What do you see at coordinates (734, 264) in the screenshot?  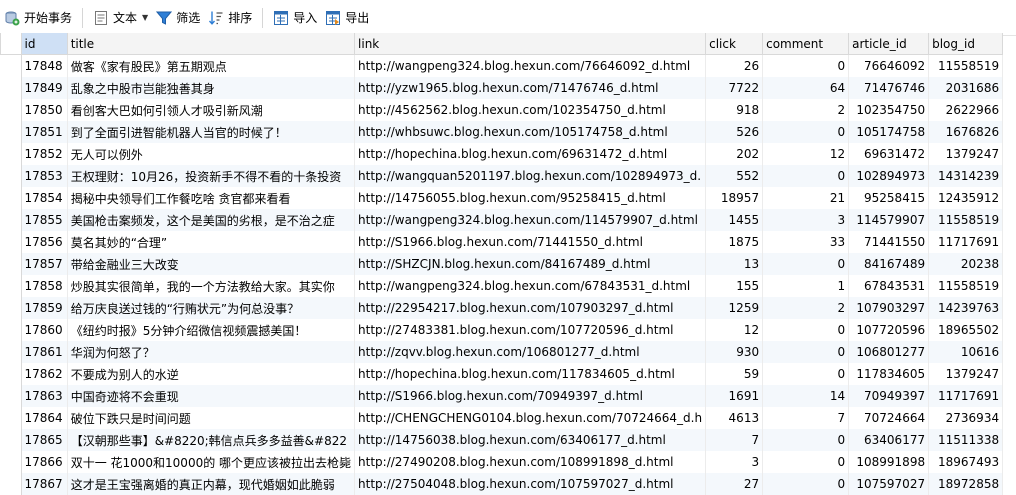 I see `table-cell-click: 13` at bounding box center [734, 264].